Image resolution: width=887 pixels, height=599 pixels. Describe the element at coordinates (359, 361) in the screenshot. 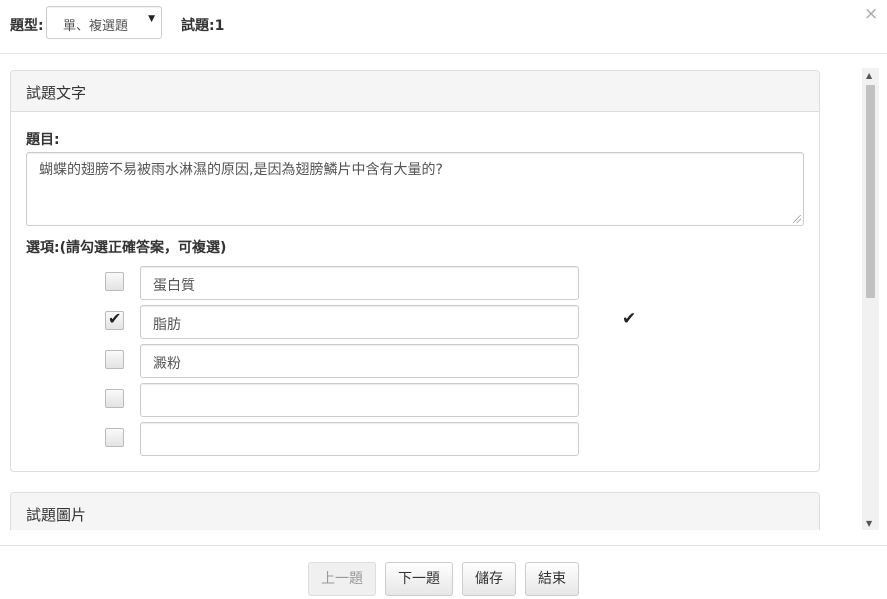

I see `option-input: 澱粉` at that location.